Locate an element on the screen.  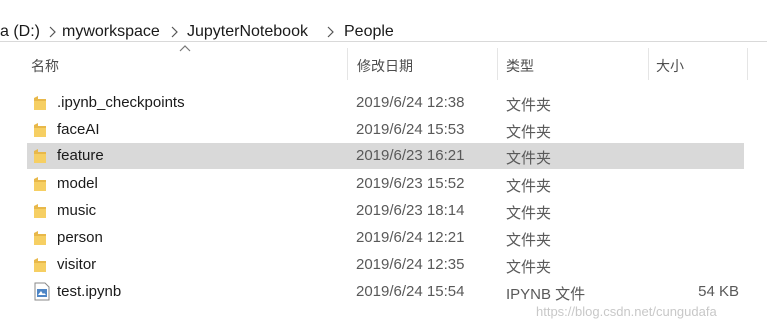
file-row-selected: feature 2019/6/23 16:21 文件夹 is located at coordinates (385, 156).